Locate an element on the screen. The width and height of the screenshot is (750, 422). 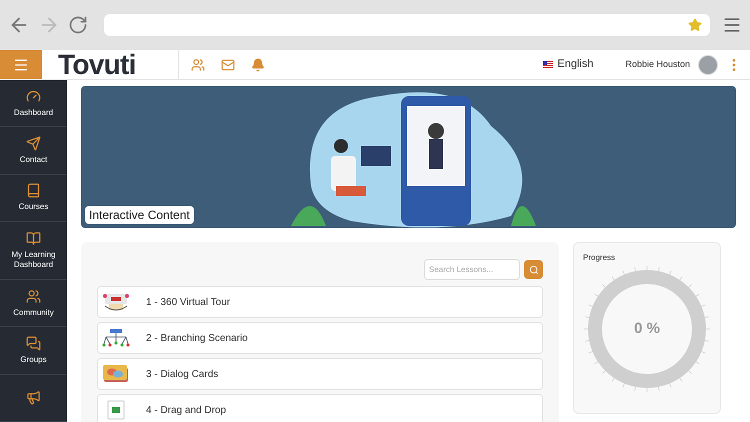
envelope-icon is located at coordinates (228, 65).